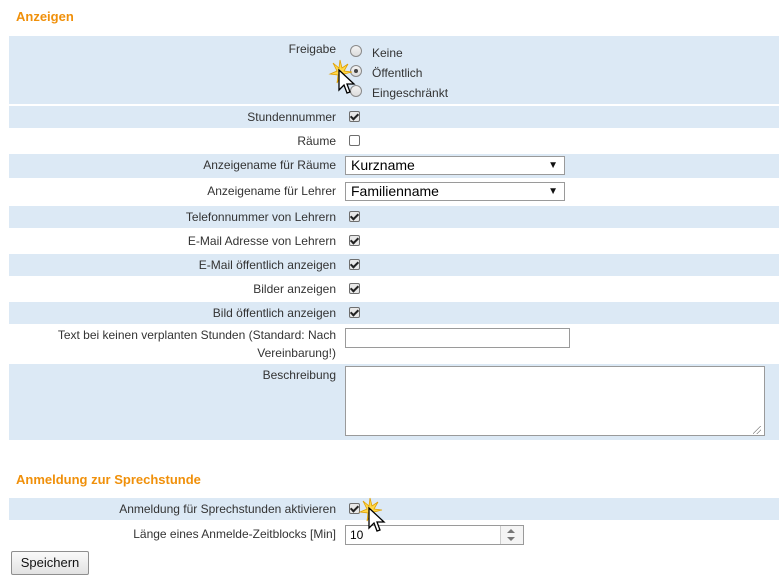  What do you see at coordinates (312, 49) in the screenshot?
I see `freigabe-label: Freigabe` at bounding box center [312, 49].